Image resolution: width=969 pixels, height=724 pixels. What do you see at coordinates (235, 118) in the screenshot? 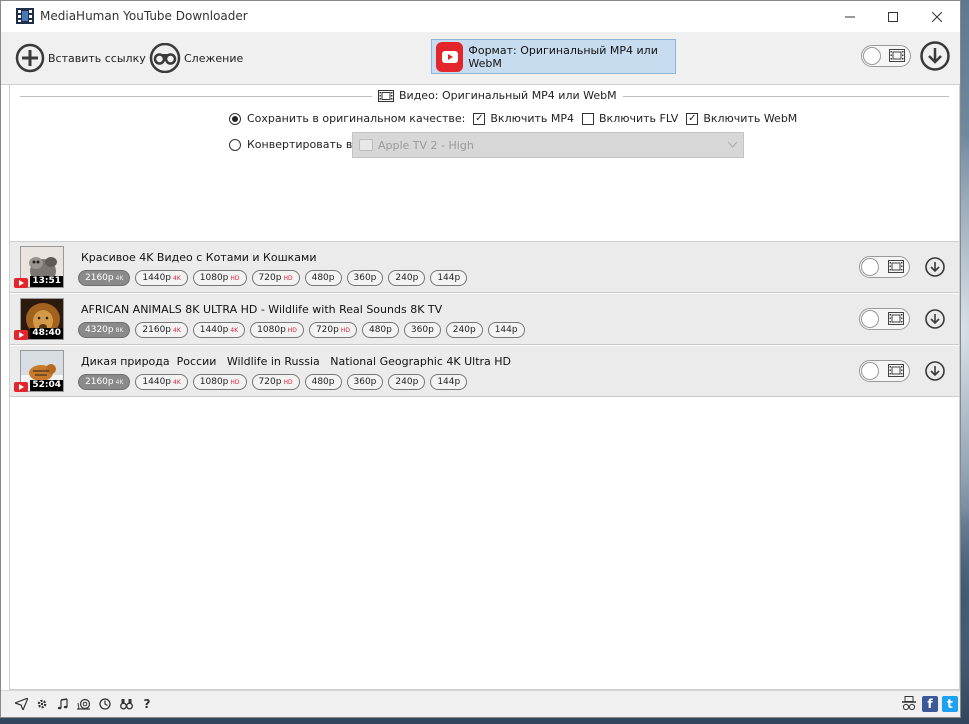
I see `keep-original-radio` at bounding box center [235, 118].